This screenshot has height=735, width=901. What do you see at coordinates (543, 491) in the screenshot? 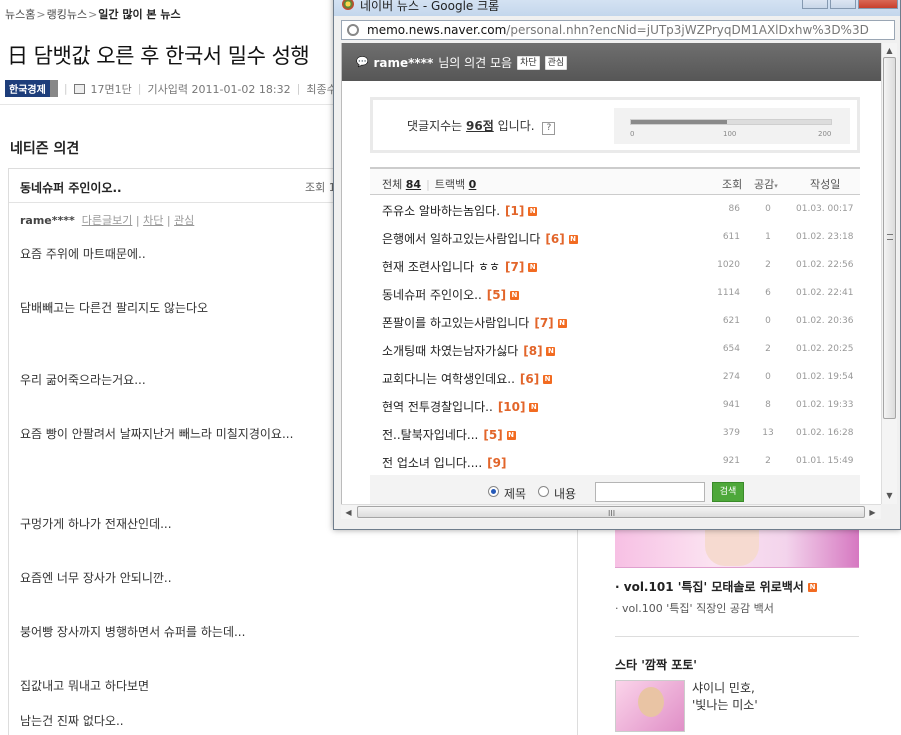
I see `radio-content` at bounding box center [543, 491].